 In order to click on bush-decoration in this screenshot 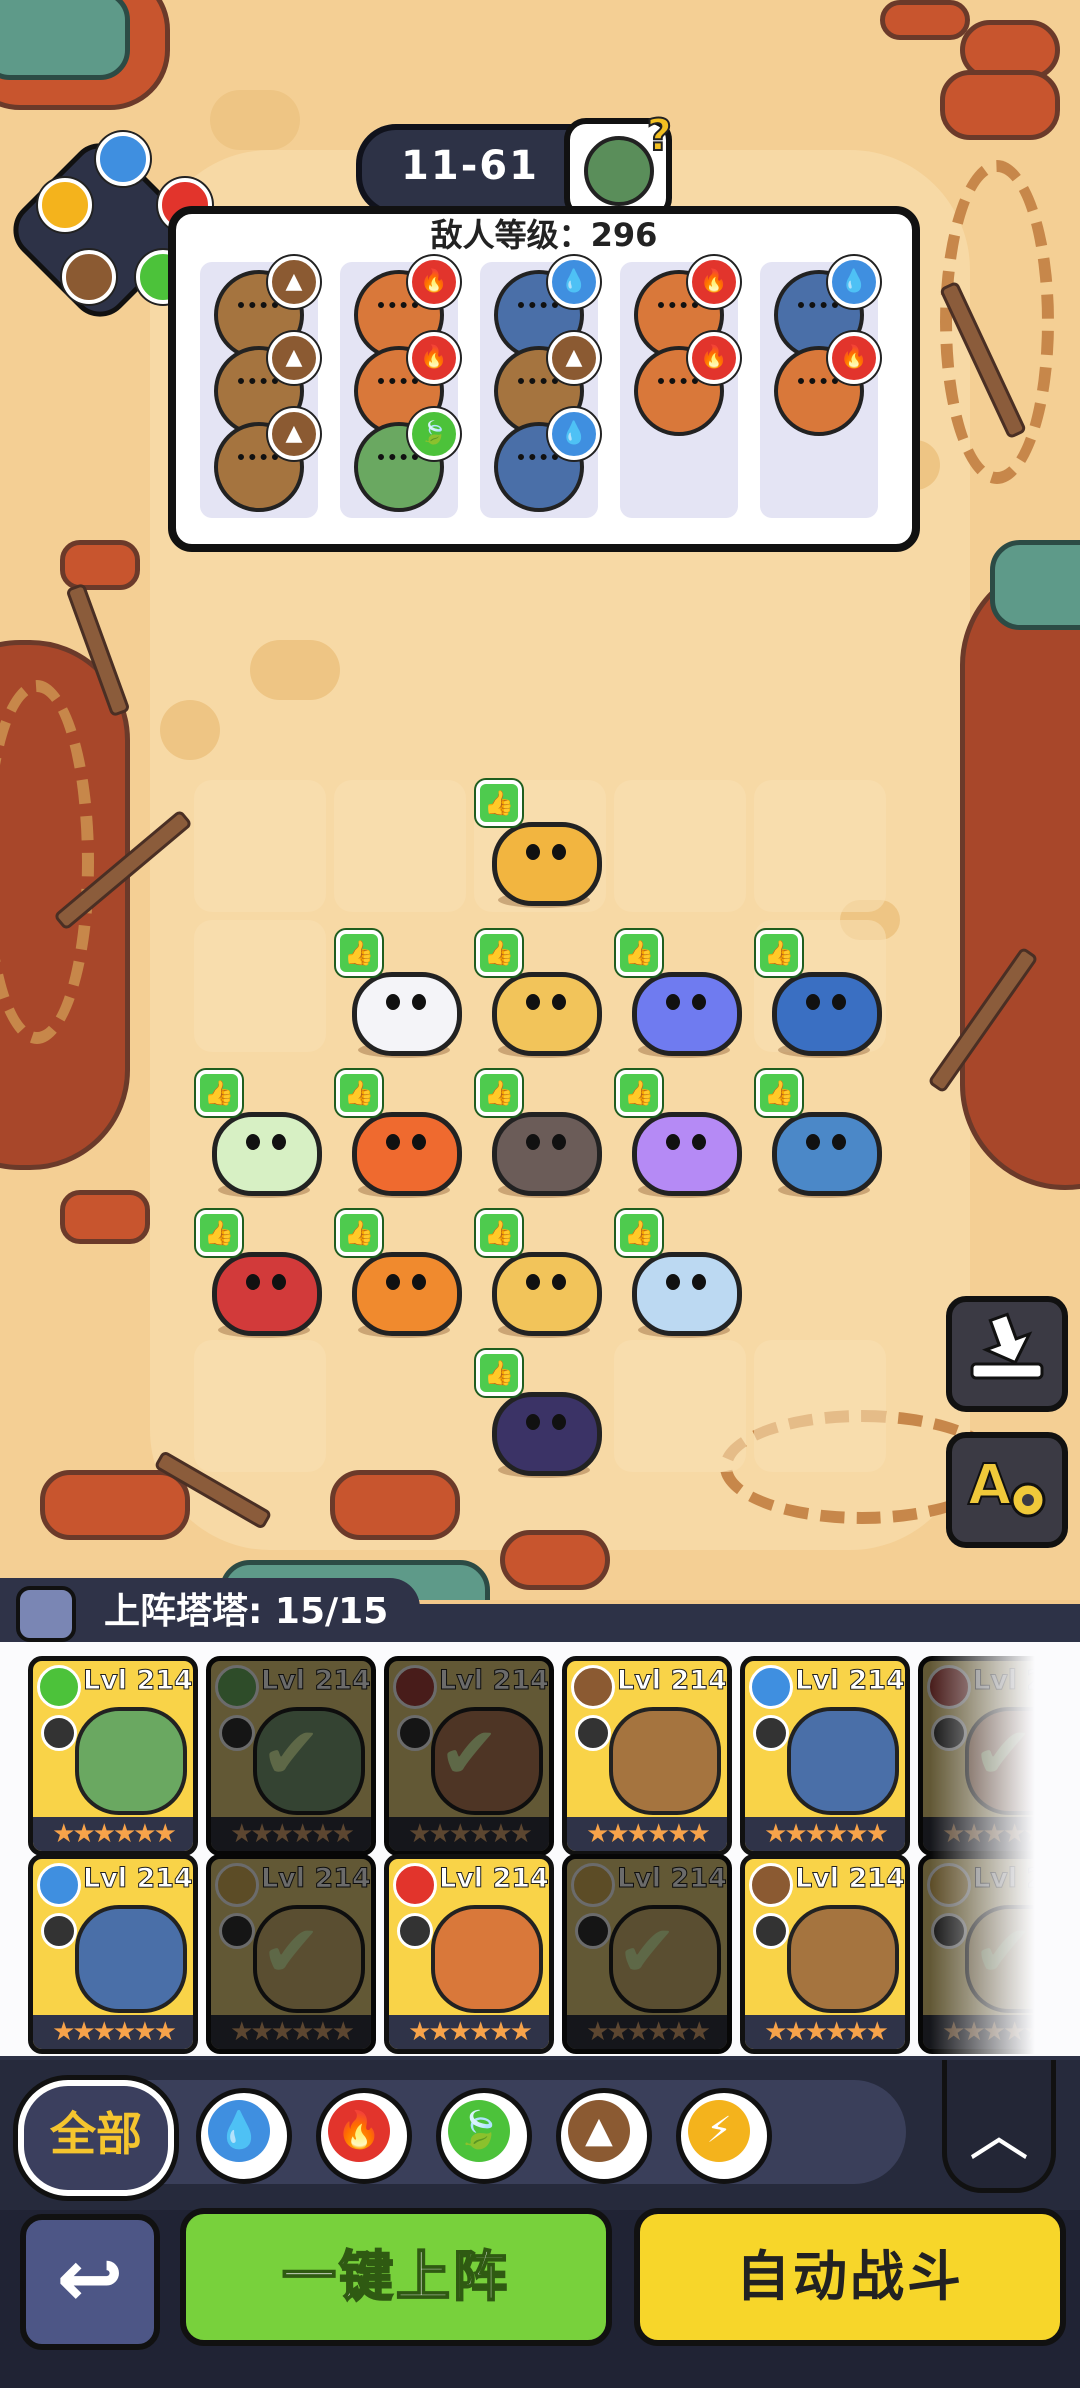, I will do `click(65, 40)`.